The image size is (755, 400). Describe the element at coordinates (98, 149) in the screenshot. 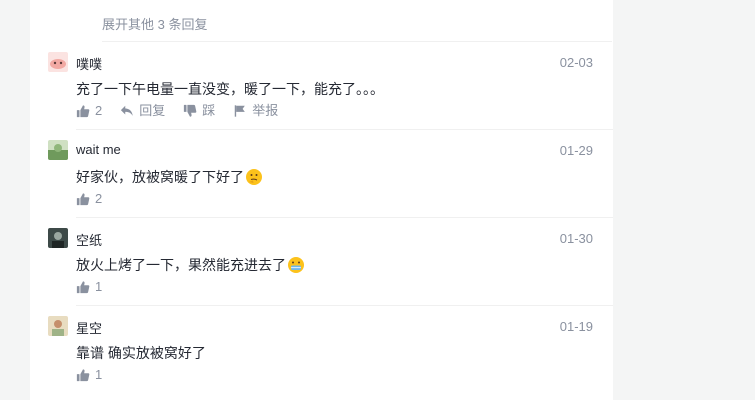

I see `username: wait me` at that location.